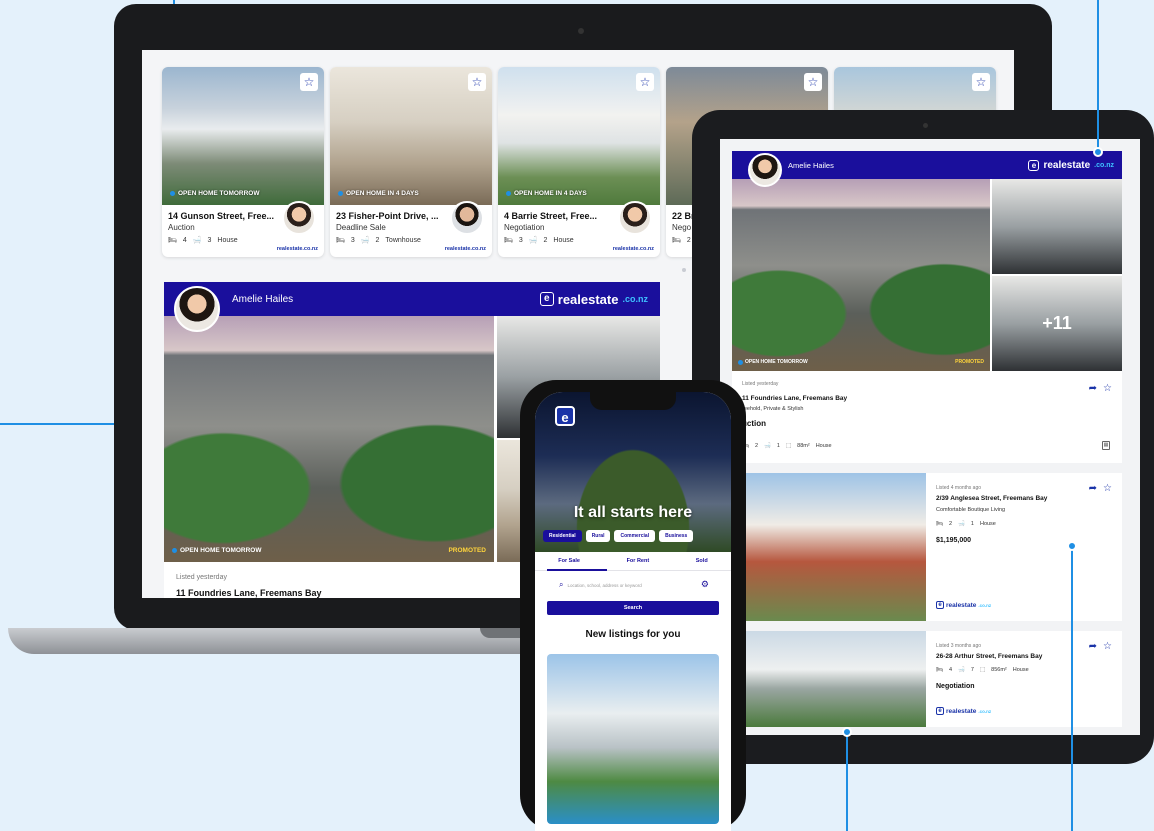  What do you see at coordinates (633, 634) in the screenshot?
I see `section-title: New listings for you` at bounding box center [633, 634].